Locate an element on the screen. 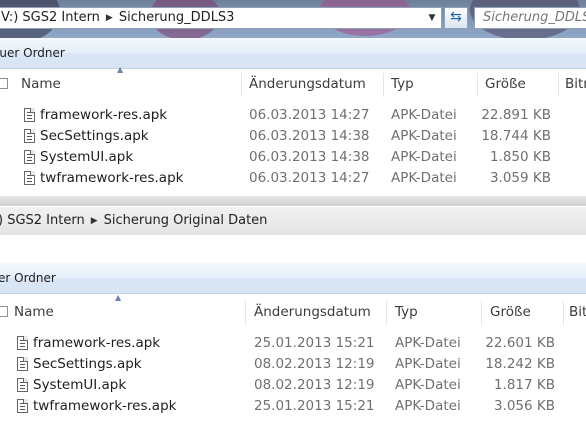 The width and height of the screenshot is (586, 433). refresh-button: ⇆ is located at coordinates (456, 18).